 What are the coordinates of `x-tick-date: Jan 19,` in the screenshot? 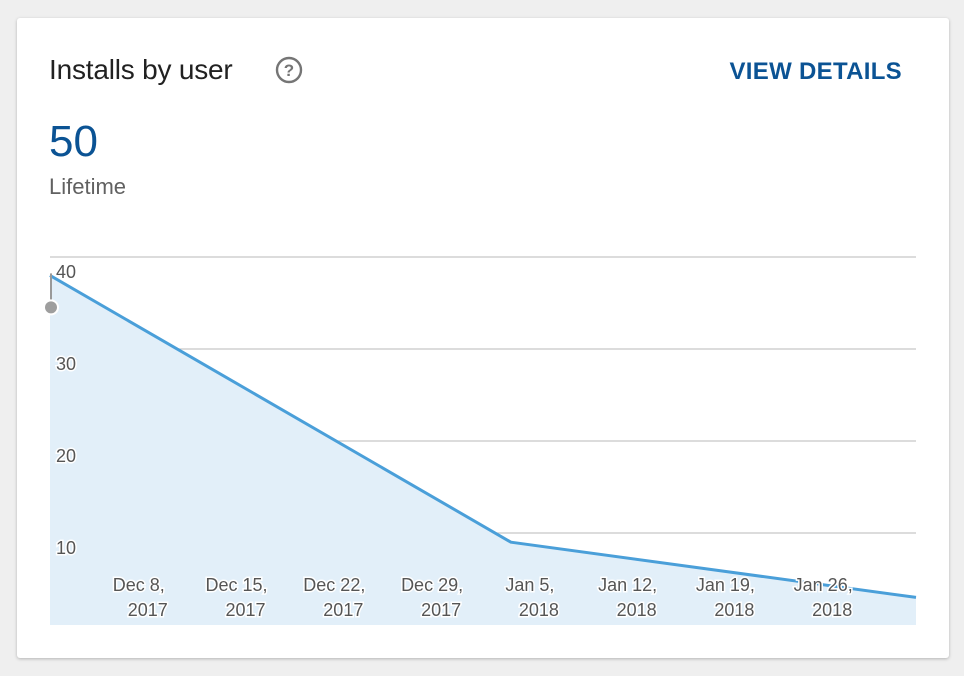 It's located at (725, 585).